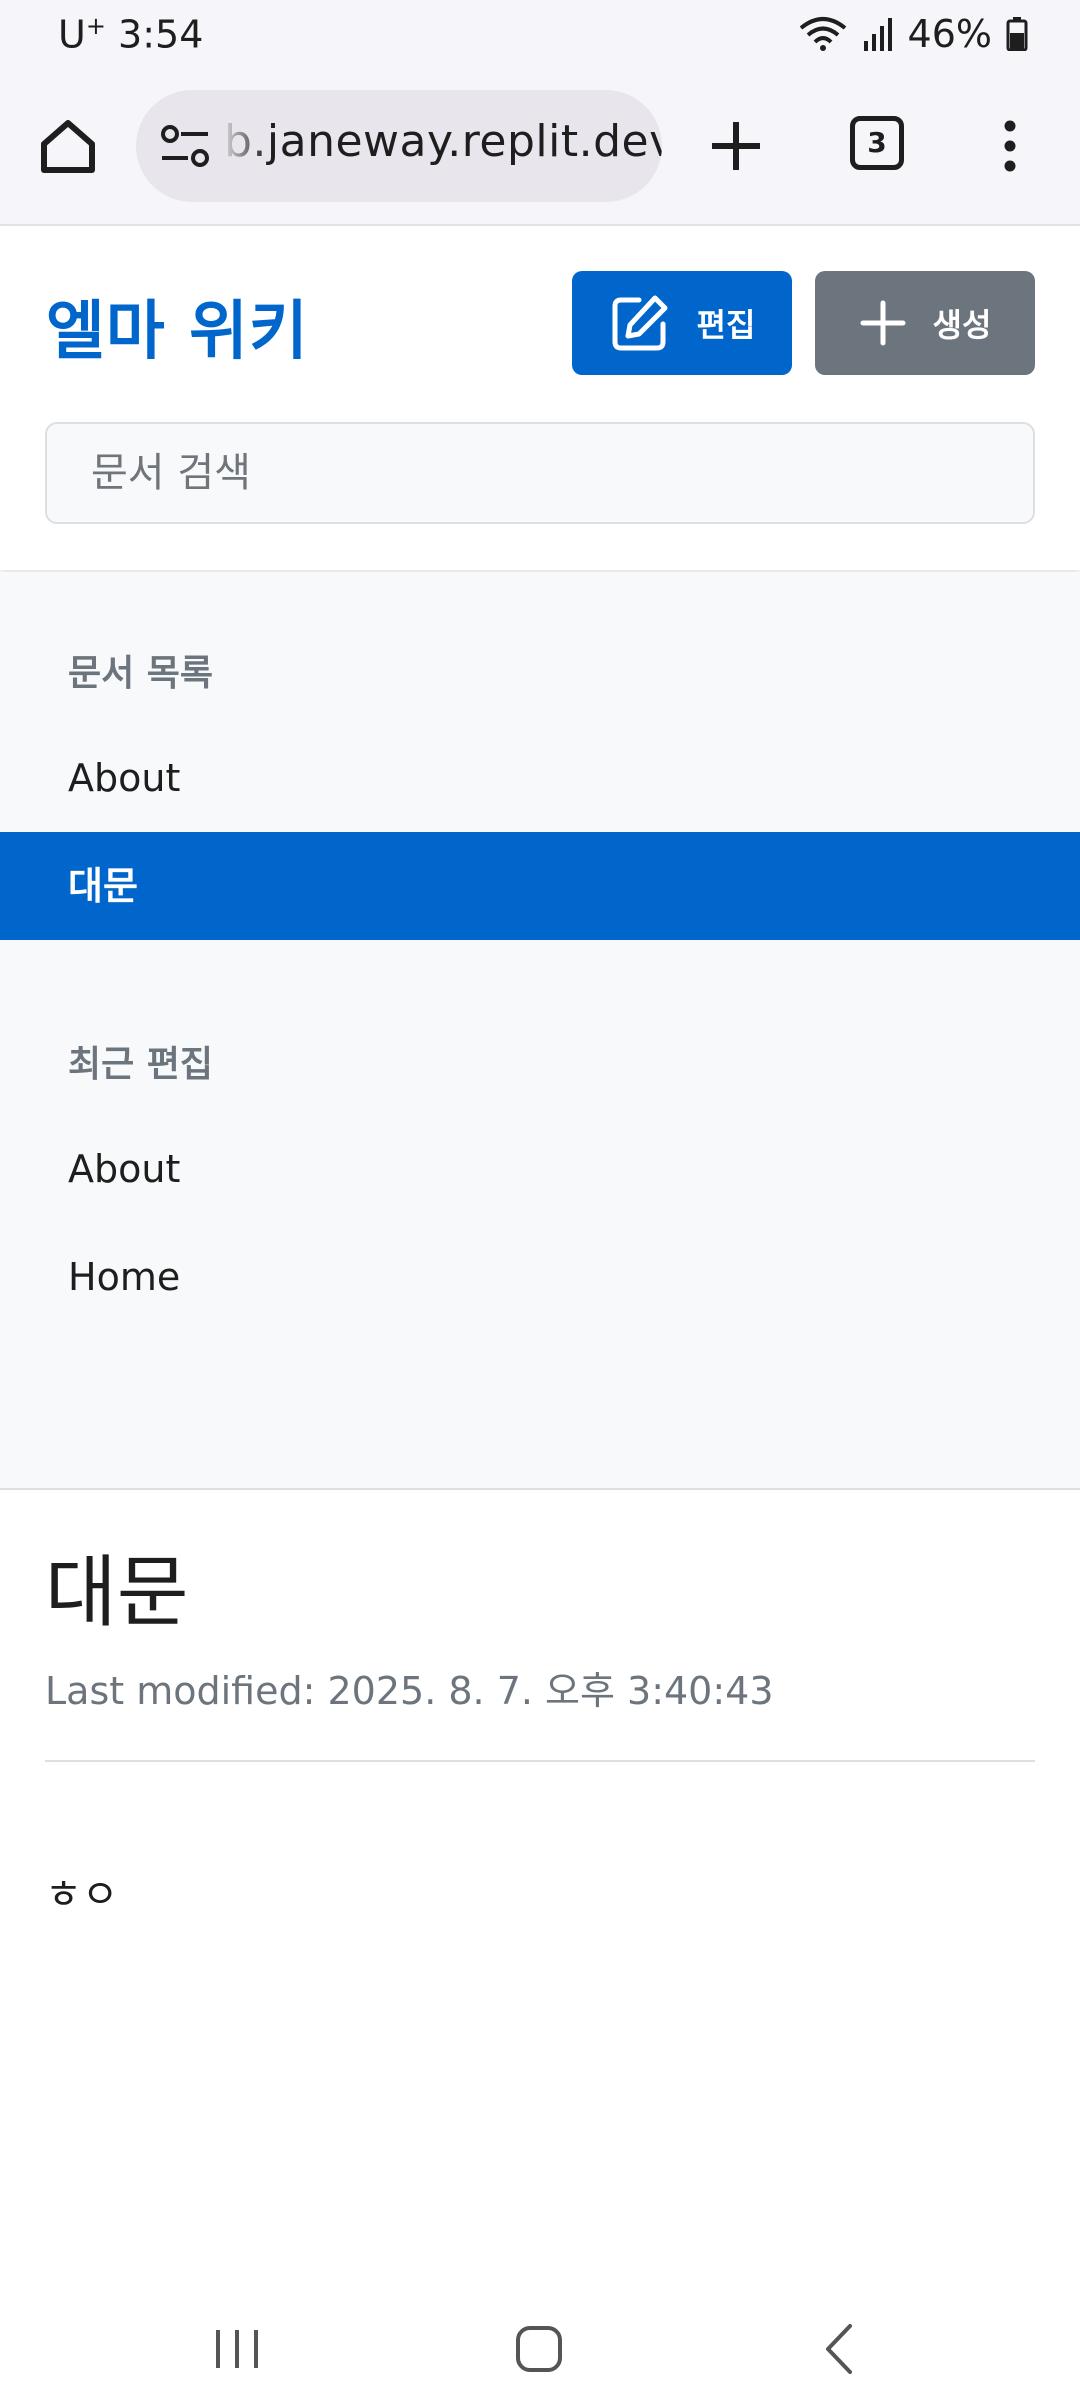 Image resolution: width=1080 pixels, height=2408 pixels. What do you see at coordinates (822, 34) in the screenshot?
I see `wifi-icon` at bounding box center [822, 34].